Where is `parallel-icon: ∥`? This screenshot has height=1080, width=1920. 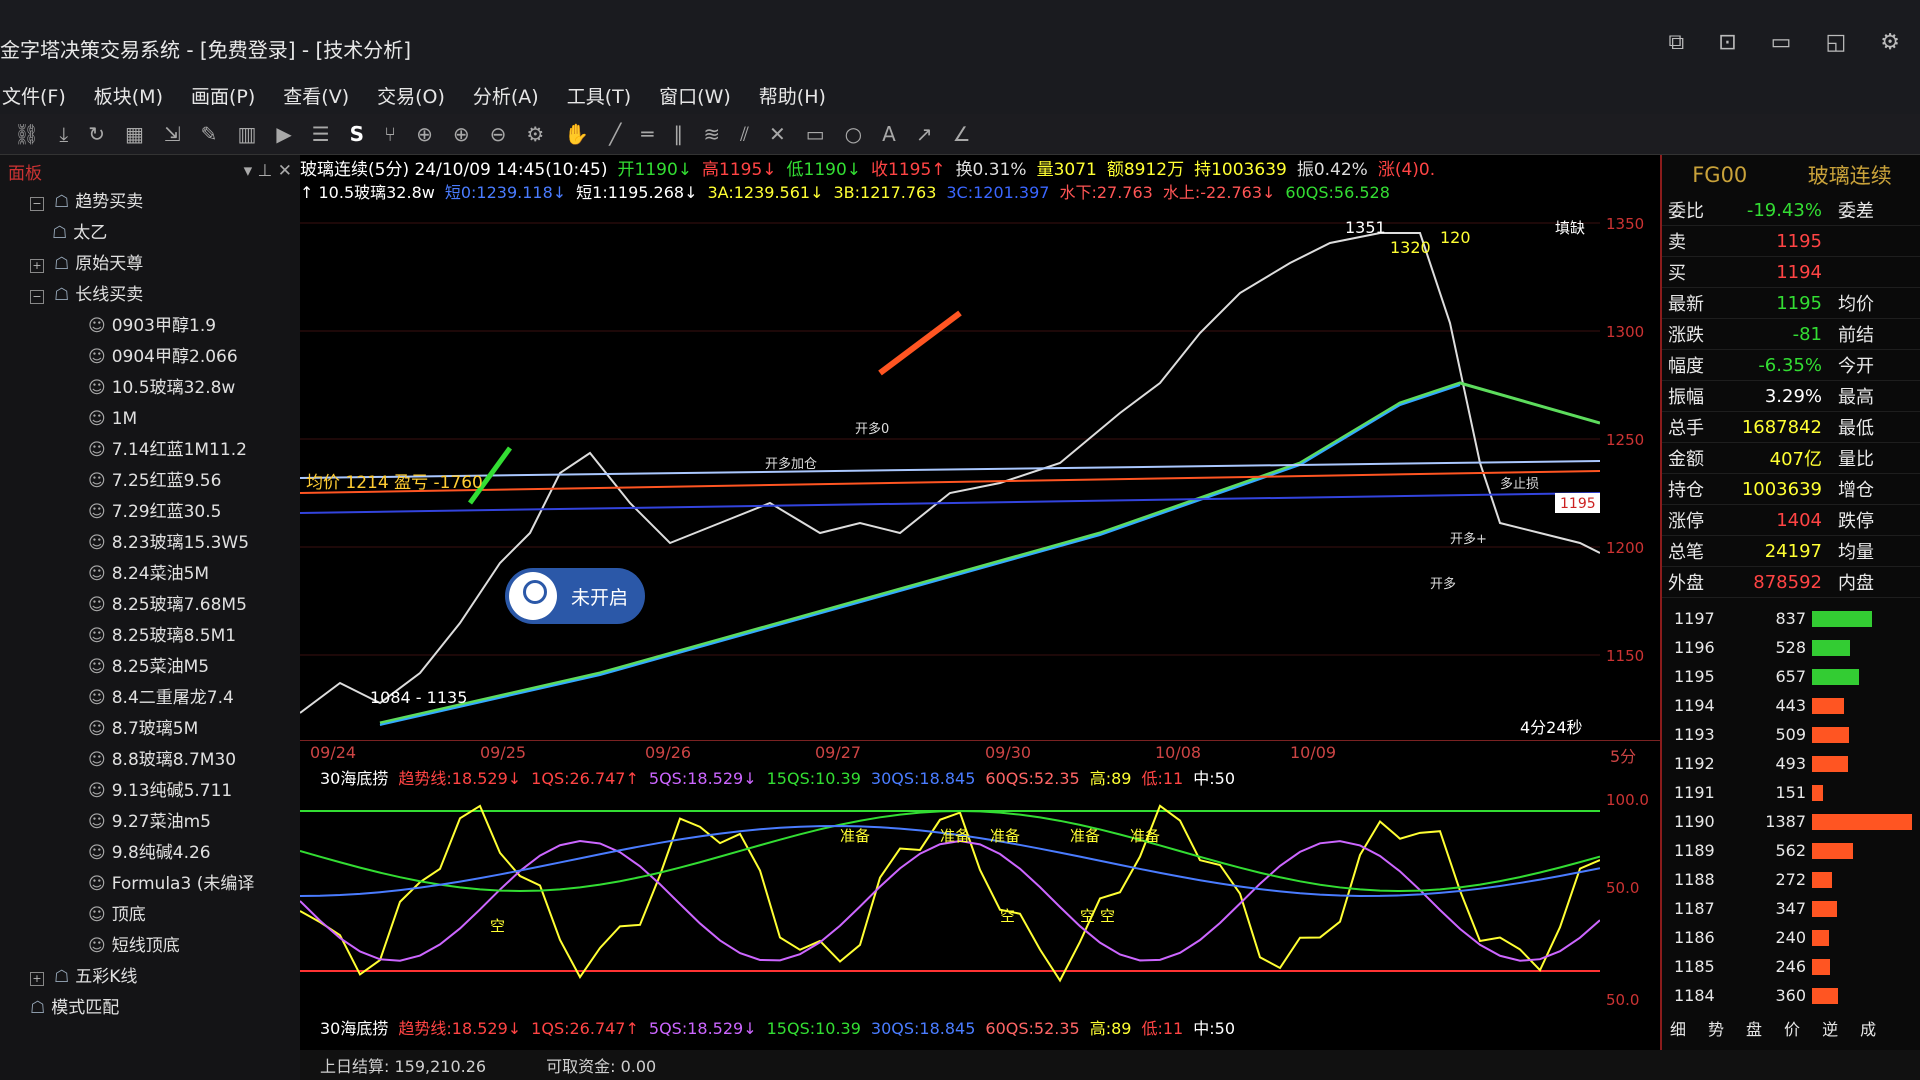
parallel-icon: ∥ is located at coordinates (678, 134).